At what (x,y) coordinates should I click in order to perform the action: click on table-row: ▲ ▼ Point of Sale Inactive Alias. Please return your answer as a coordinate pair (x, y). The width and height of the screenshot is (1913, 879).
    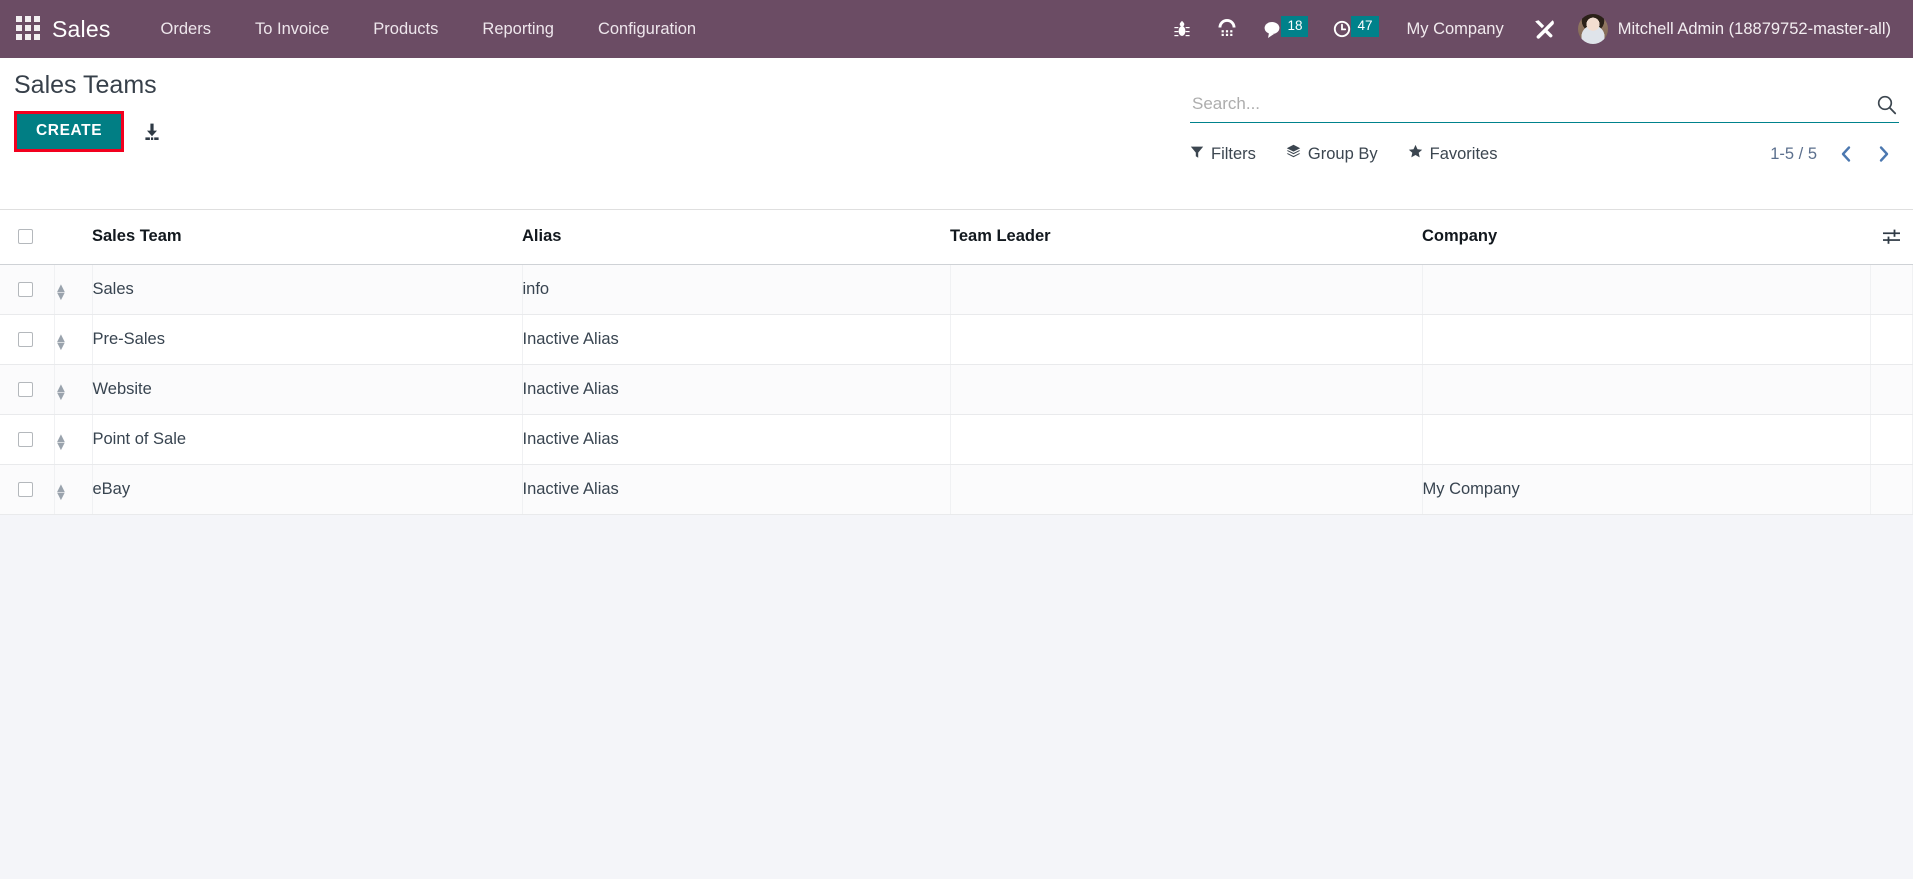
    Looking at the image, I should click on (956, 440).